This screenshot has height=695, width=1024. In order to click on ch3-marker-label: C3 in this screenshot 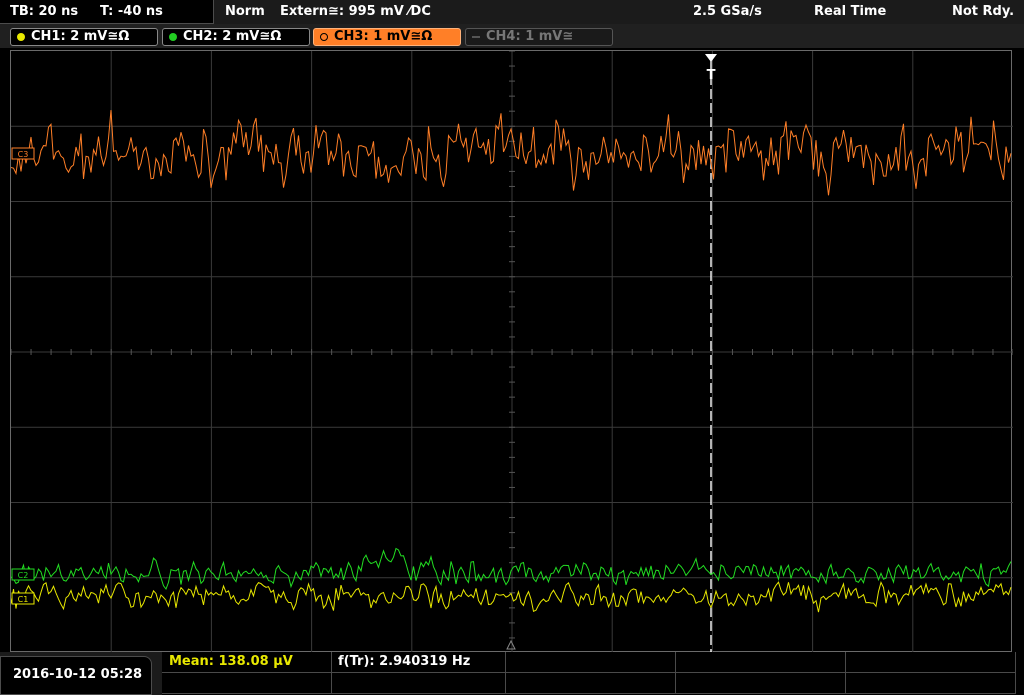, I will do `click(23, 154)`.